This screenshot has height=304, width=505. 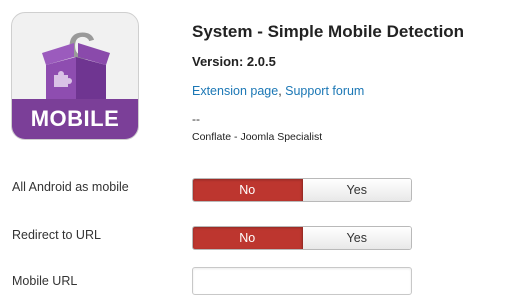 I want to click on android-yes-option: Yes, so click(x=356, y=190).